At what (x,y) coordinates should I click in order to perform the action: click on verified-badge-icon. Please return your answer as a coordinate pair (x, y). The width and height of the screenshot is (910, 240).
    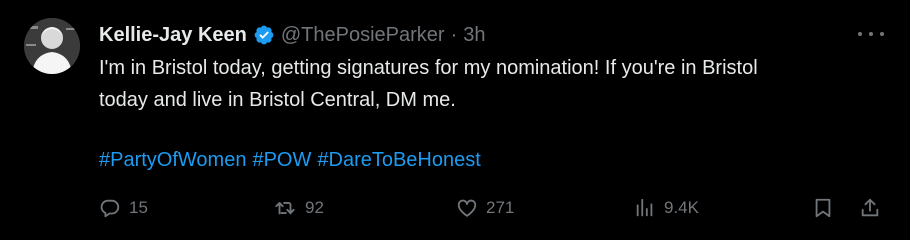
    Looking at the image, I should click on (264, 35).